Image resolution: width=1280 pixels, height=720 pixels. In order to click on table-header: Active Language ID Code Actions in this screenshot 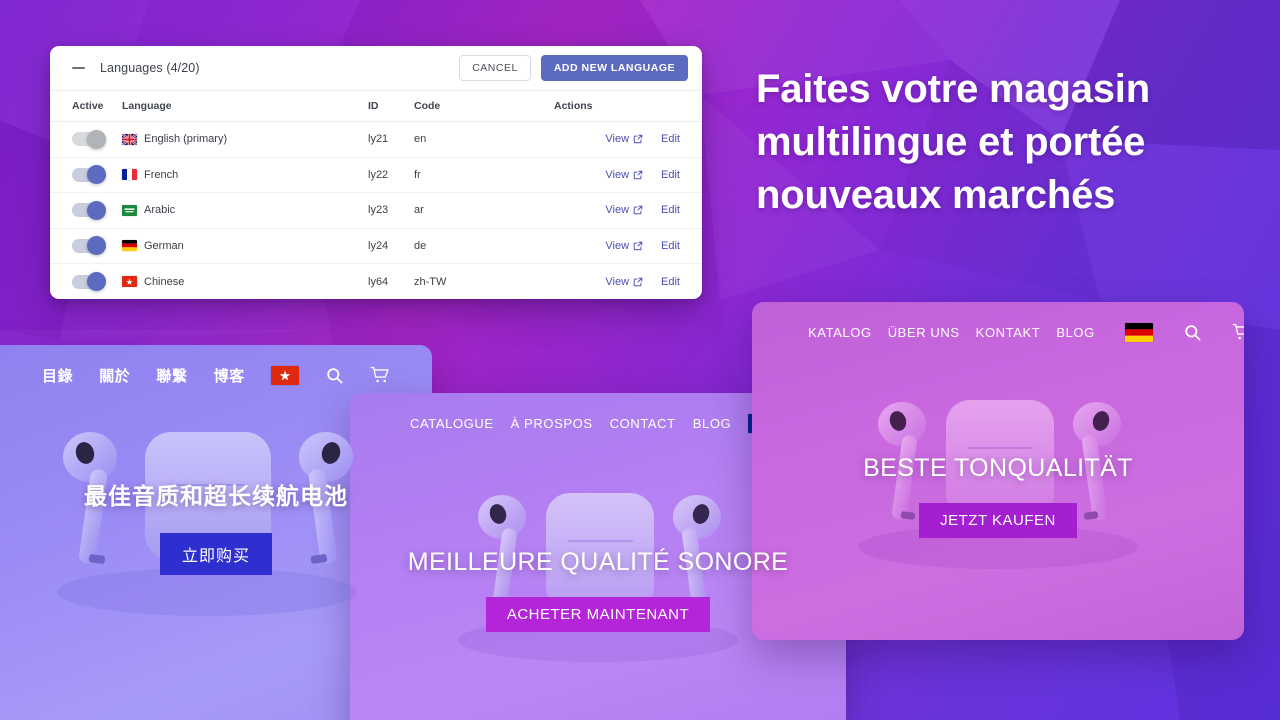, I will do `click(376, 106)`.